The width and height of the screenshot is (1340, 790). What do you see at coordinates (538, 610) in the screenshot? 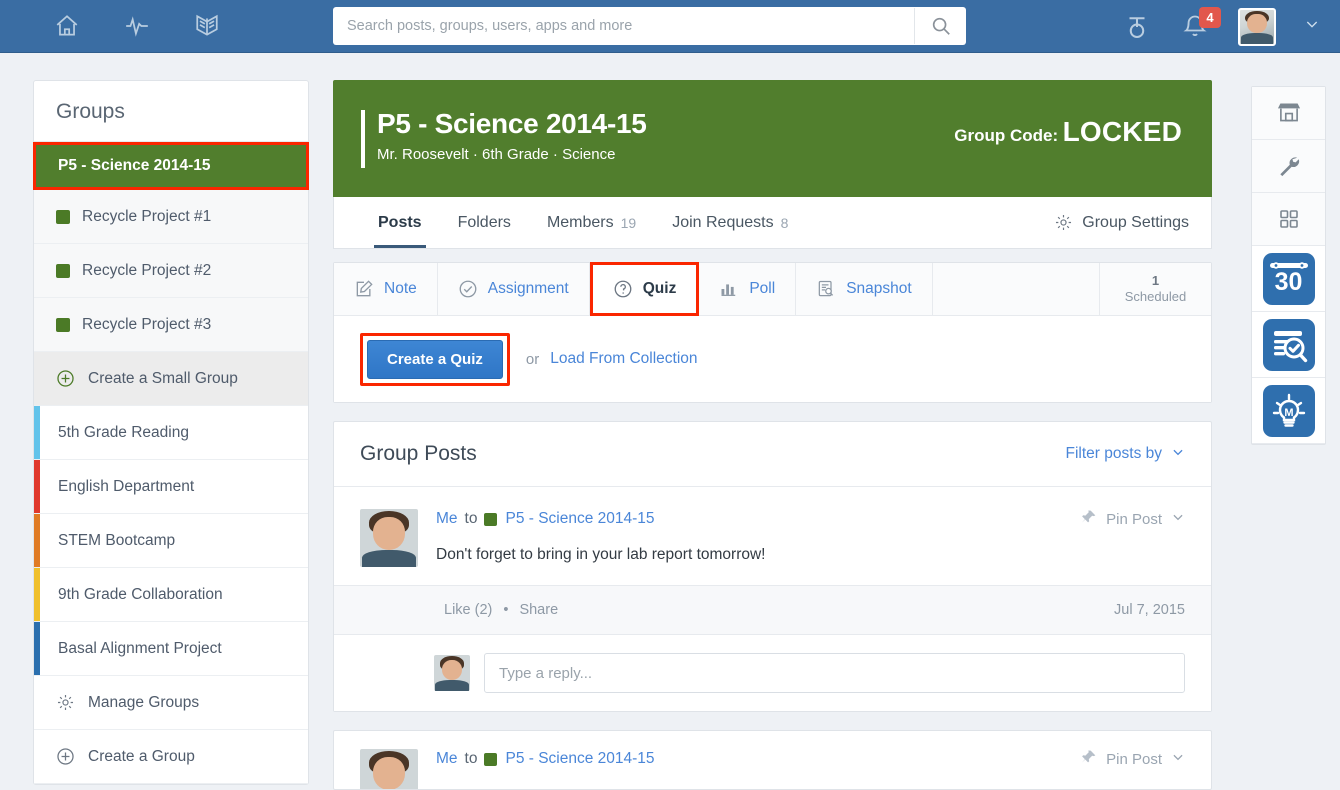
I see `share-button: Share` at bounding box center [538, 610].